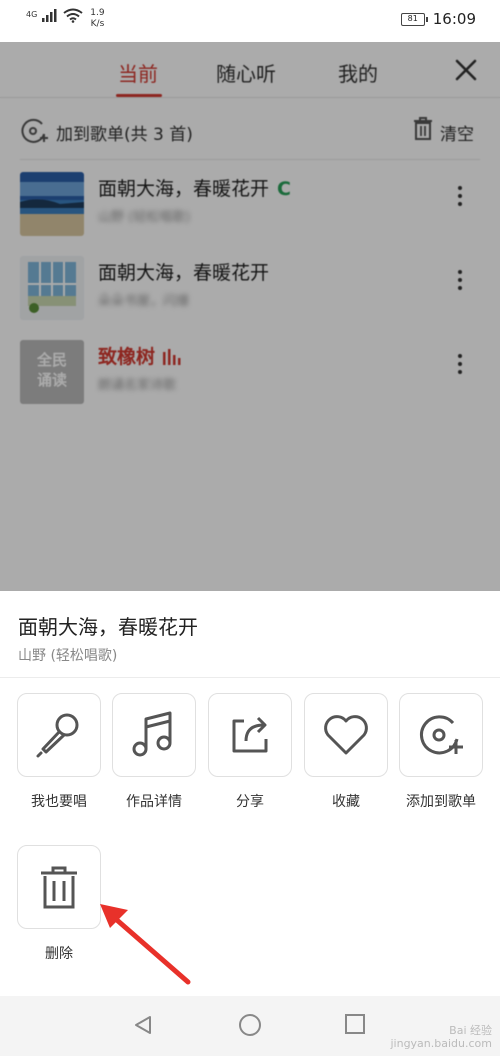  What do you see at coordinates (414, 19) in the screenshot?
I see `battery-icon: 81` at bounding box center [414, 19].